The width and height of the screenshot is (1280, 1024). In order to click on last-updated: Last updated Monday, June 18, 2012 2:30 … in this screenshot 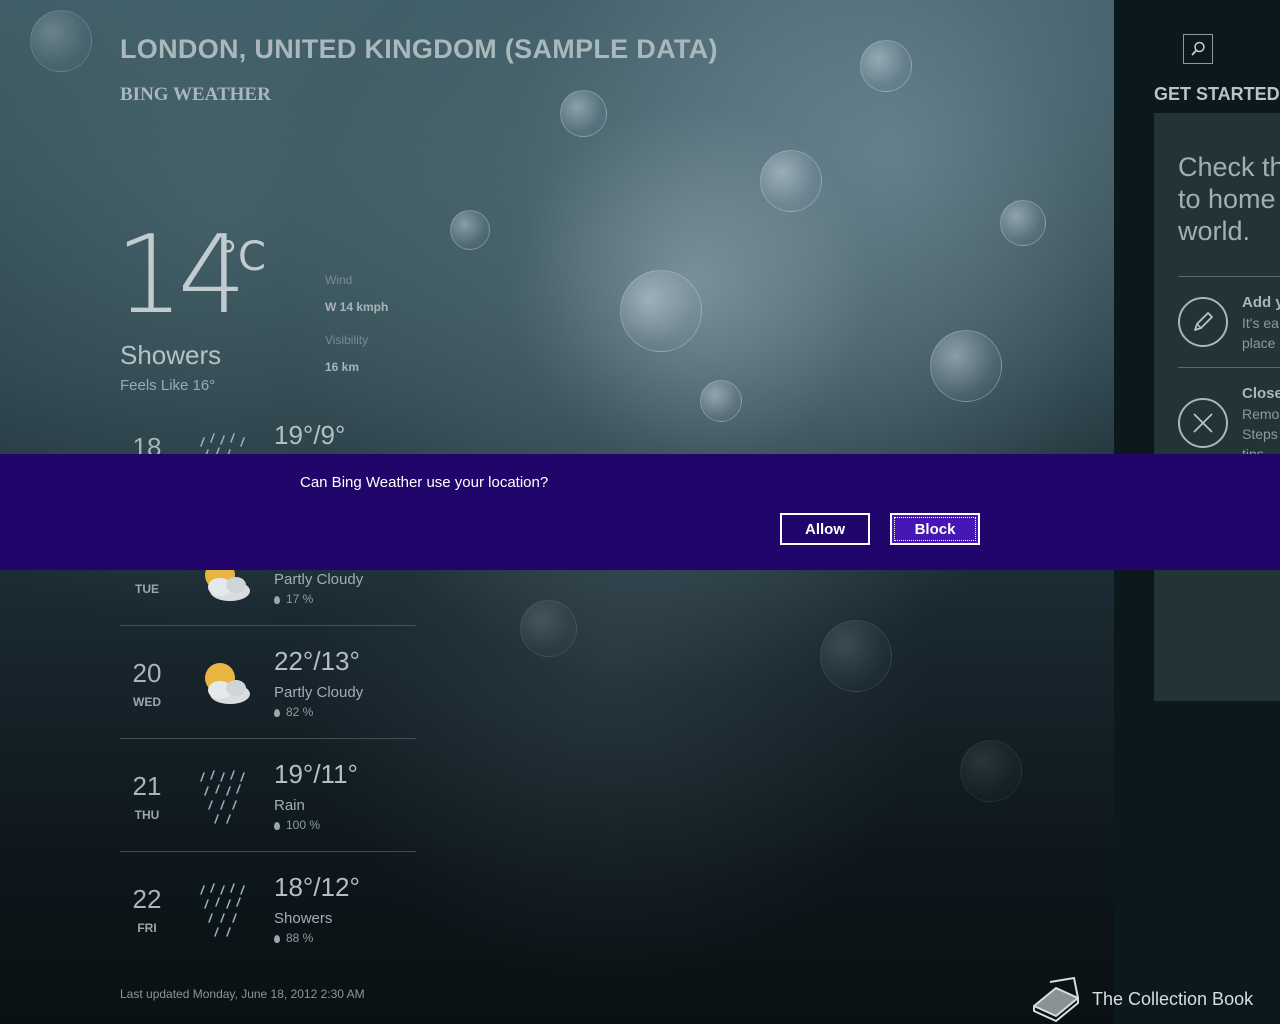, I will do `click(242, 994)`.